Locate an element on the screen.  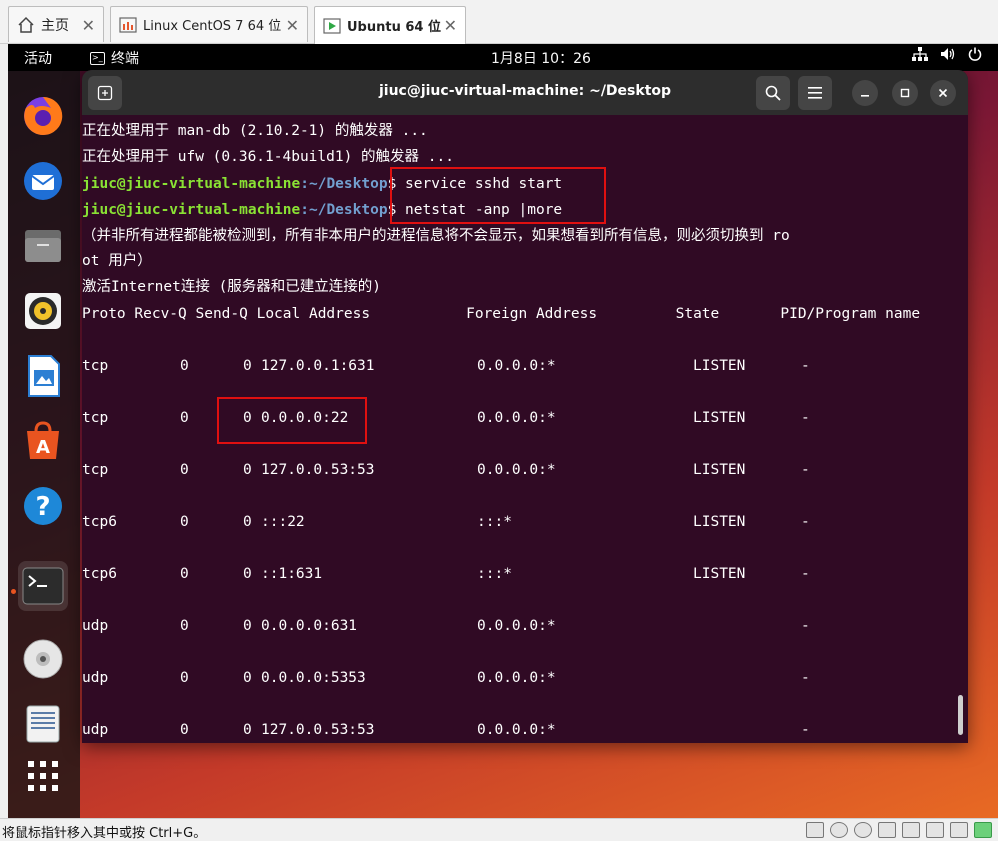
app-menu: >_ 终端 is located at coordinates (114, 58).